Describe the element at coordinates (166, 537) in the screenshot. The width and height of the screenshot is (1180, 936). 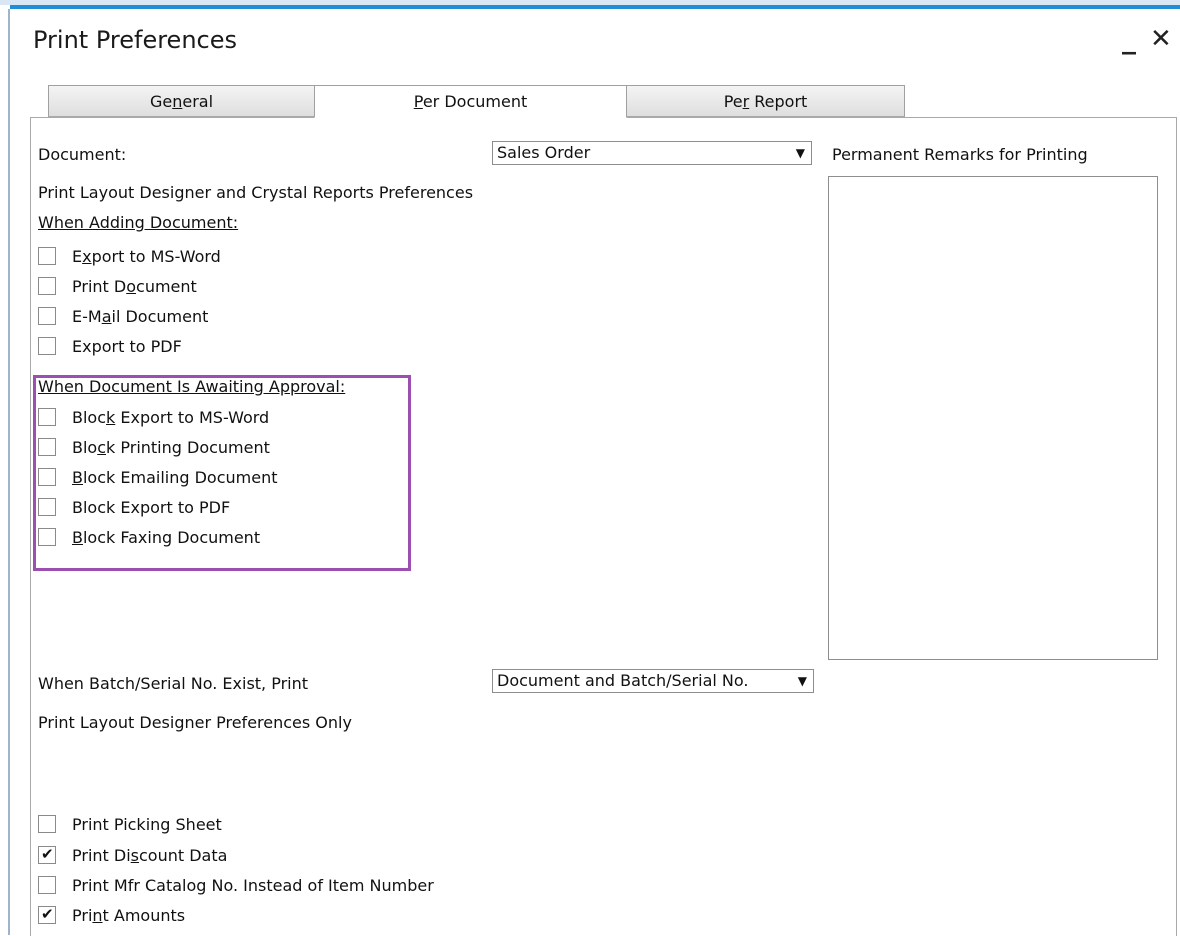
I see `checkbox-label: Block Faxing Document` at that location.